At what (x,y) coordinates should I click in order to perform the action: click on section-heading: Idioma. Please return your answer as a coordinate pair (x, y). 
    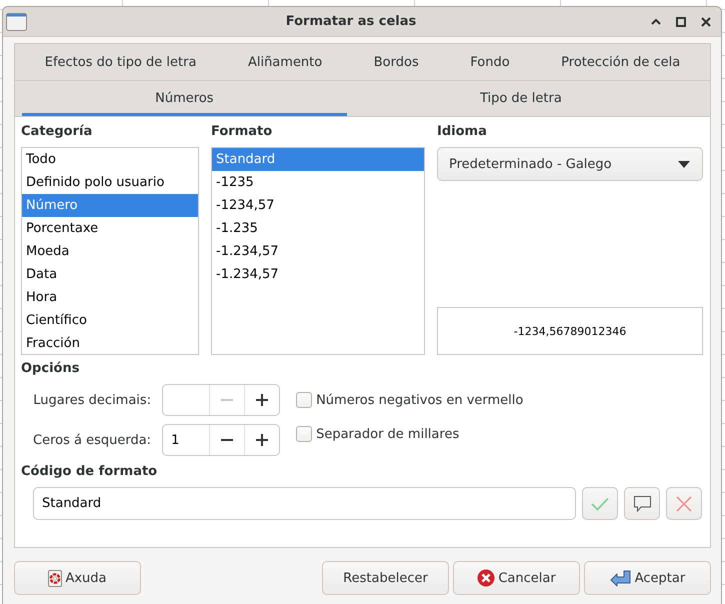
    Looking at the image, I should click on (462, 132).